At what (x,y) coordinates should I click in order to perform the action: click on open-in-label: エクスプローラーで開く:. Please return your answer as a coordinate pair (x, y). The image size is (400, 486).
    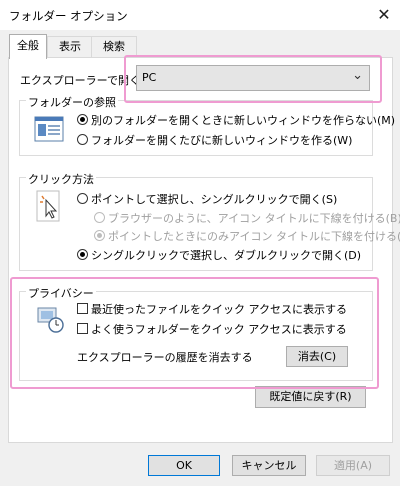
    Looking at the image, I should click on (82, 80).